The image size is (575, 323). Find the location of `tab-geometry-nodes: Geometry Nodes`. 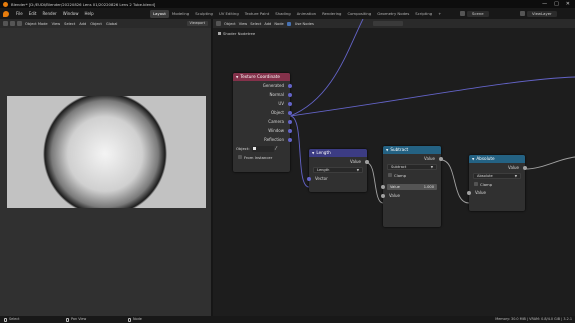

tab-geometry-nodes: Geometry Nodes is located at coordinates (393, 14).